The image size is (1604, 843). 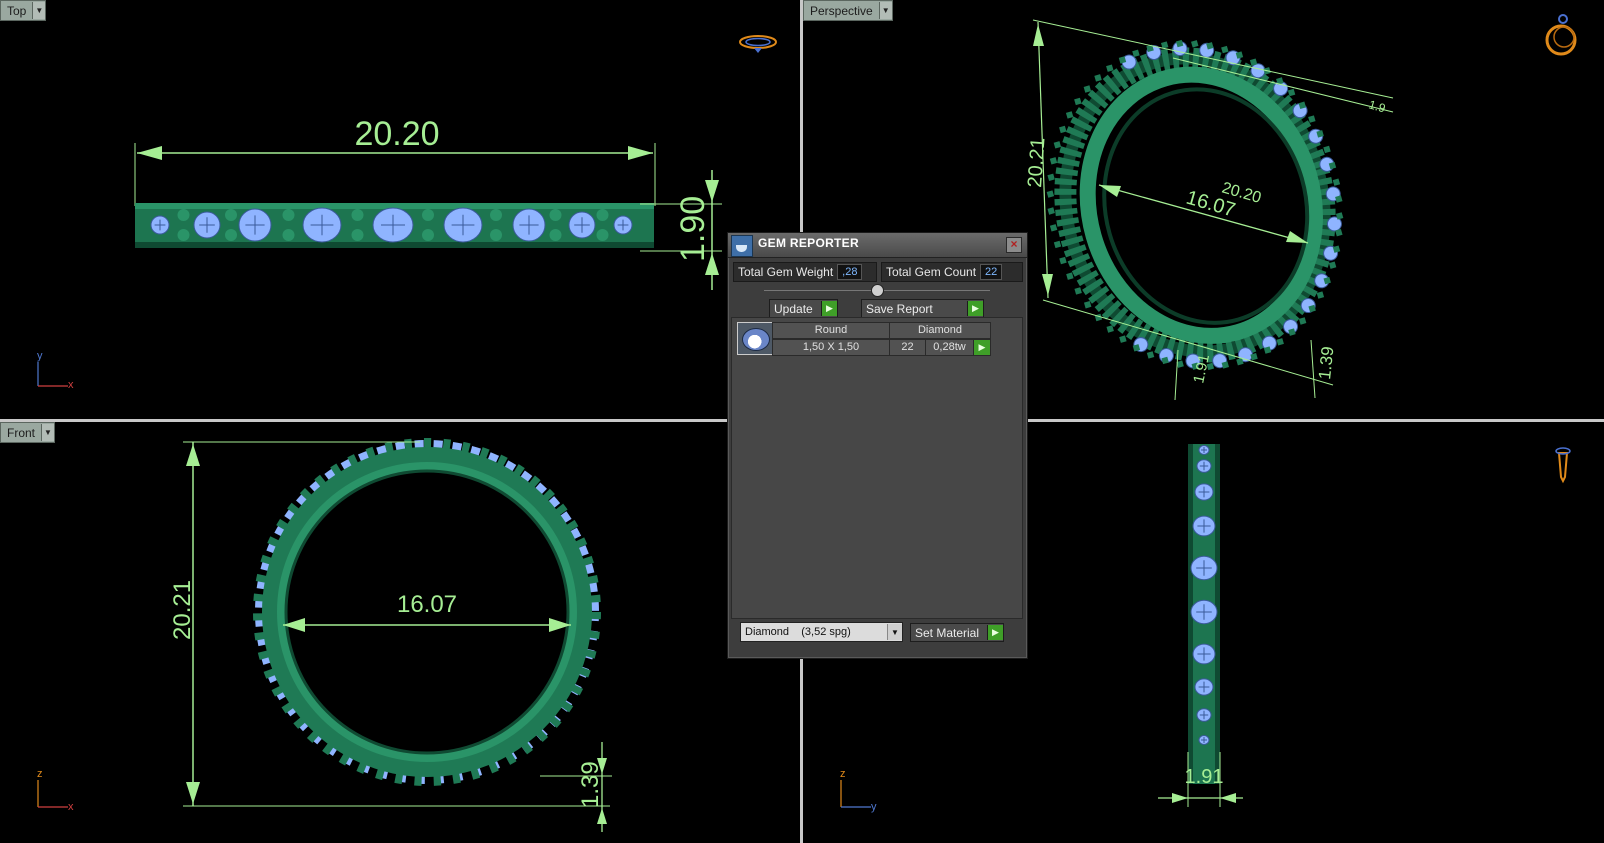 I want to click on total-gem-weight-value: ,28, so click(x=850, y=272).